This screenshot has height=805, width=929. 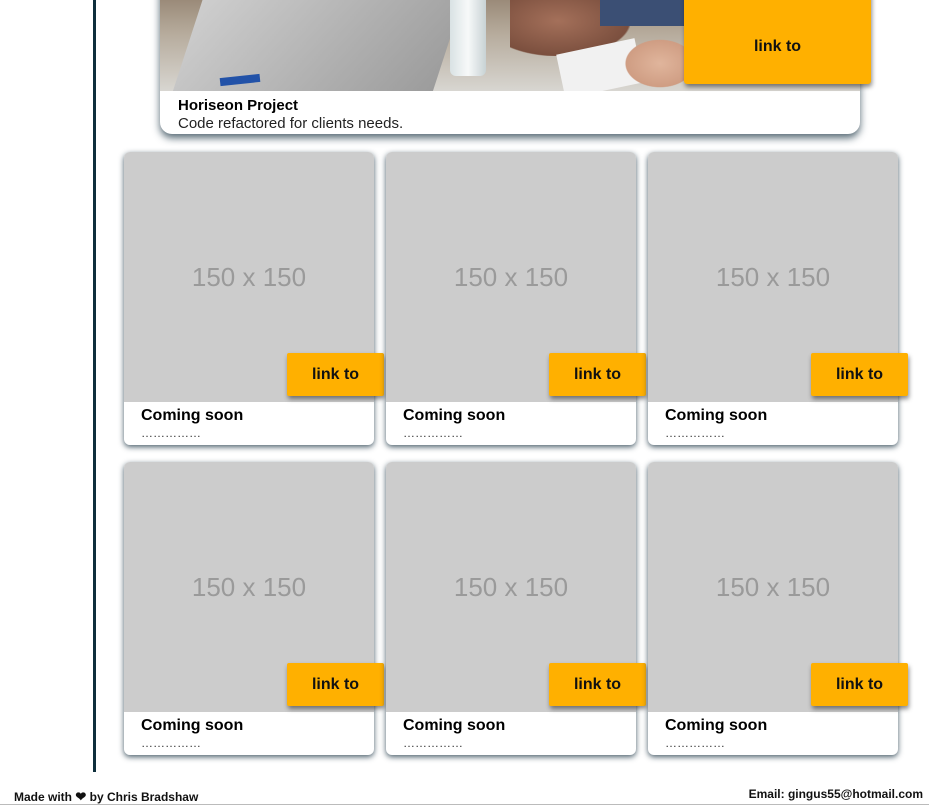 What do you see at coordinates (238, 105) in the screenshot?
I see `featured-project-title: Horiseon Project` at bounding box center [238, 105].